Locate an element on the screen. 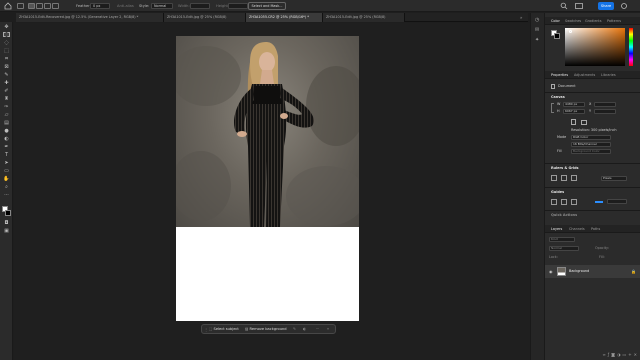 The width and height of the screenshot is (640, 360). discover-icon is located at coordinates (624, 6).